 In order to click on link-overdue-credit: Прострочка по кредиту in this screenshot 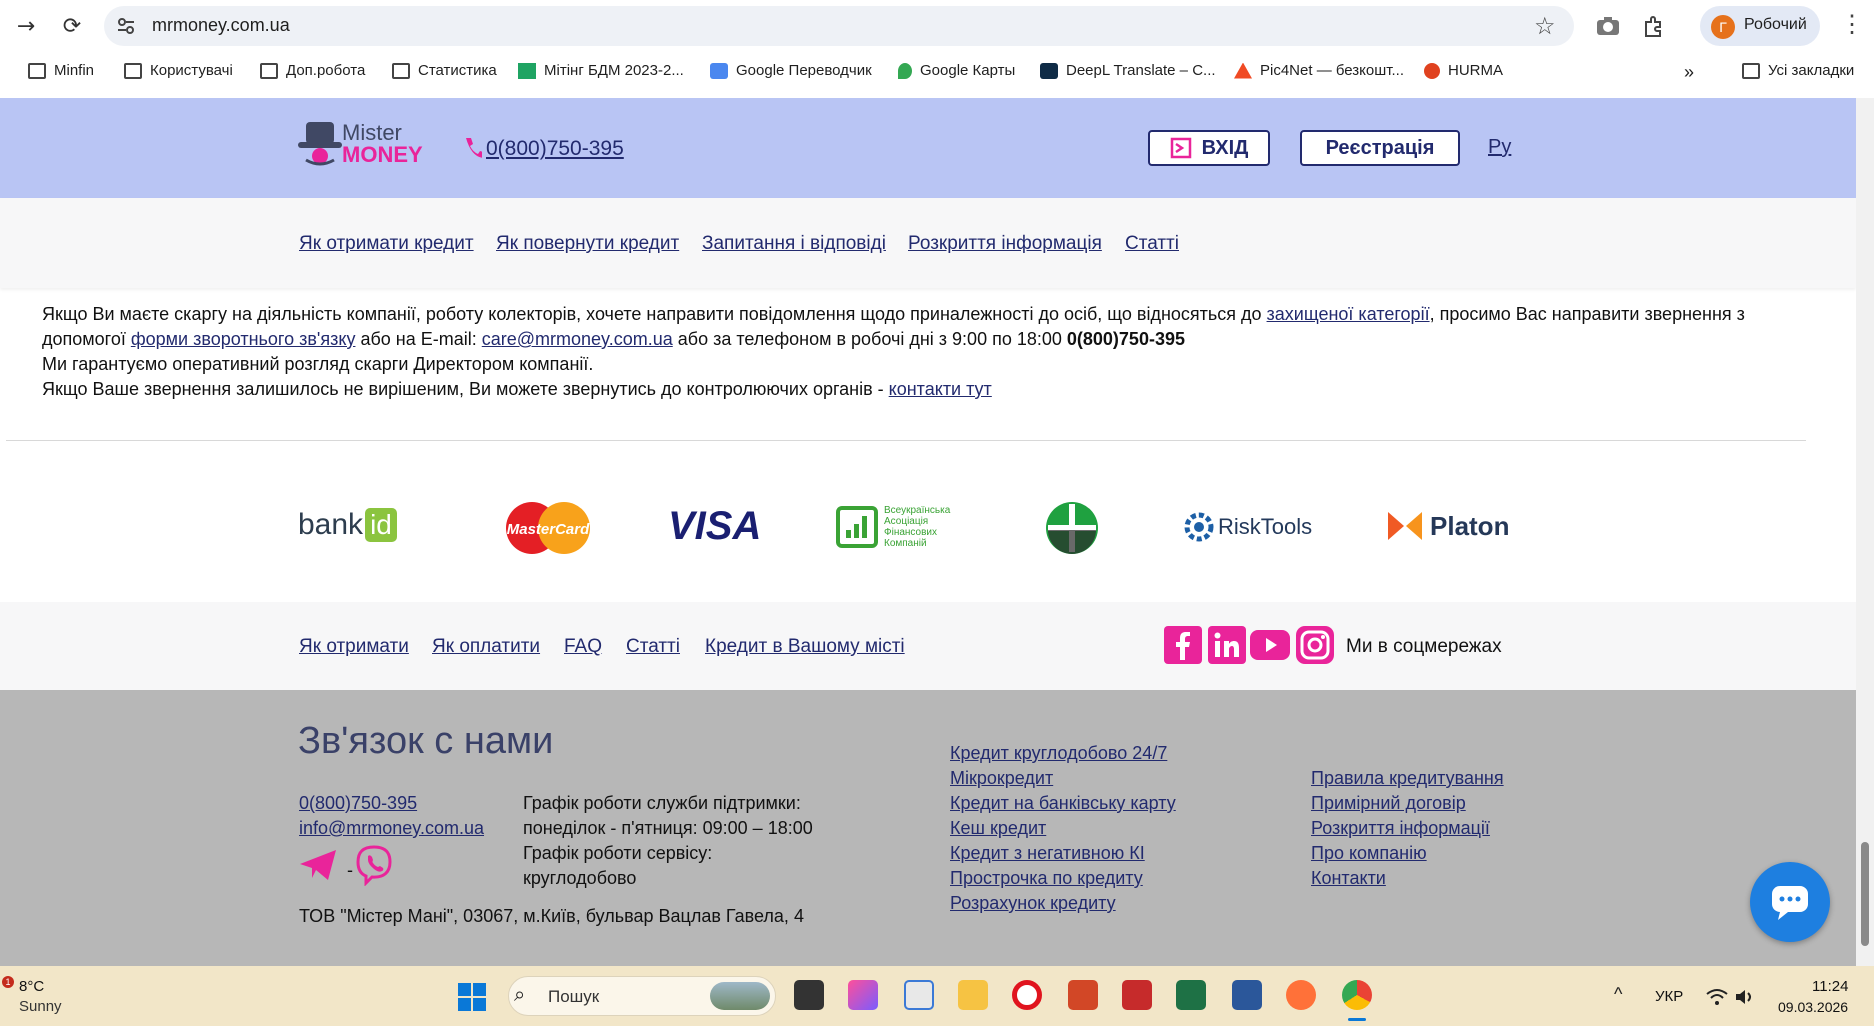, I will do `click(1046, 878)`.